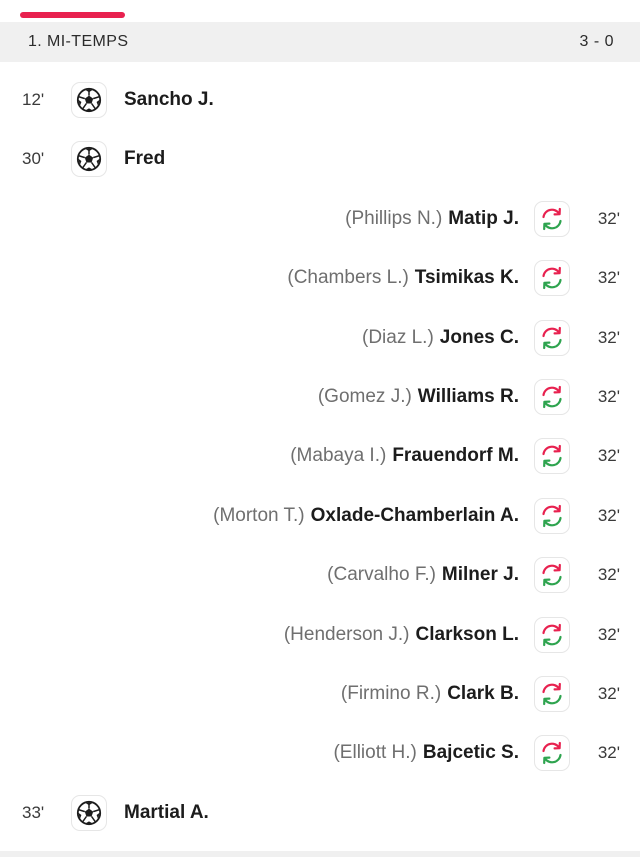 The image size is (640, 857). What do you see at coordinates (33, 159) in the screenshot?
I see `event-minute: 30'` at bounding box center [33, 159].